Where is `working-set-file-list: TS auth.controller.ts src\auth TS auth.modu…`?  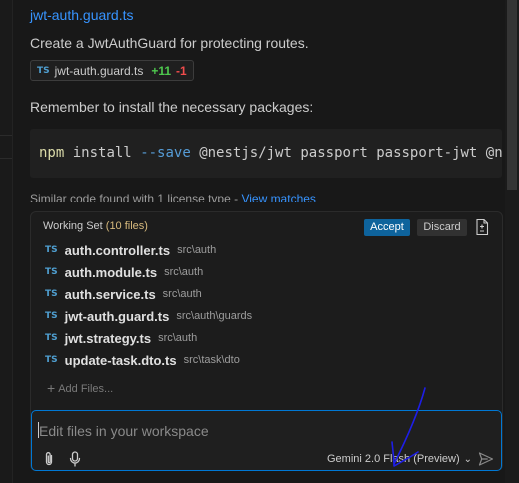
working-set-file-list: TS auth.controller.ts src\auth TS auth.modu… is located at coordinates (148, 305).